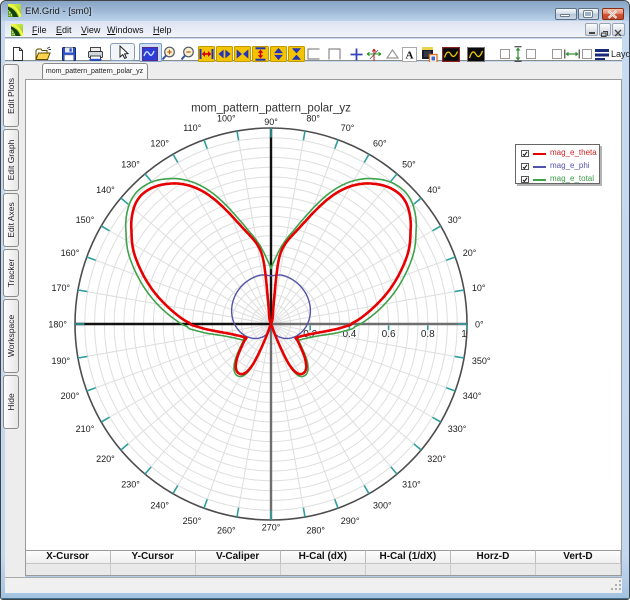 The image size is (630, 600). What do you see at coordinates (192, 128) in the screenshot?
I see `svg-text: 110°` at bounding box center [192, 128].